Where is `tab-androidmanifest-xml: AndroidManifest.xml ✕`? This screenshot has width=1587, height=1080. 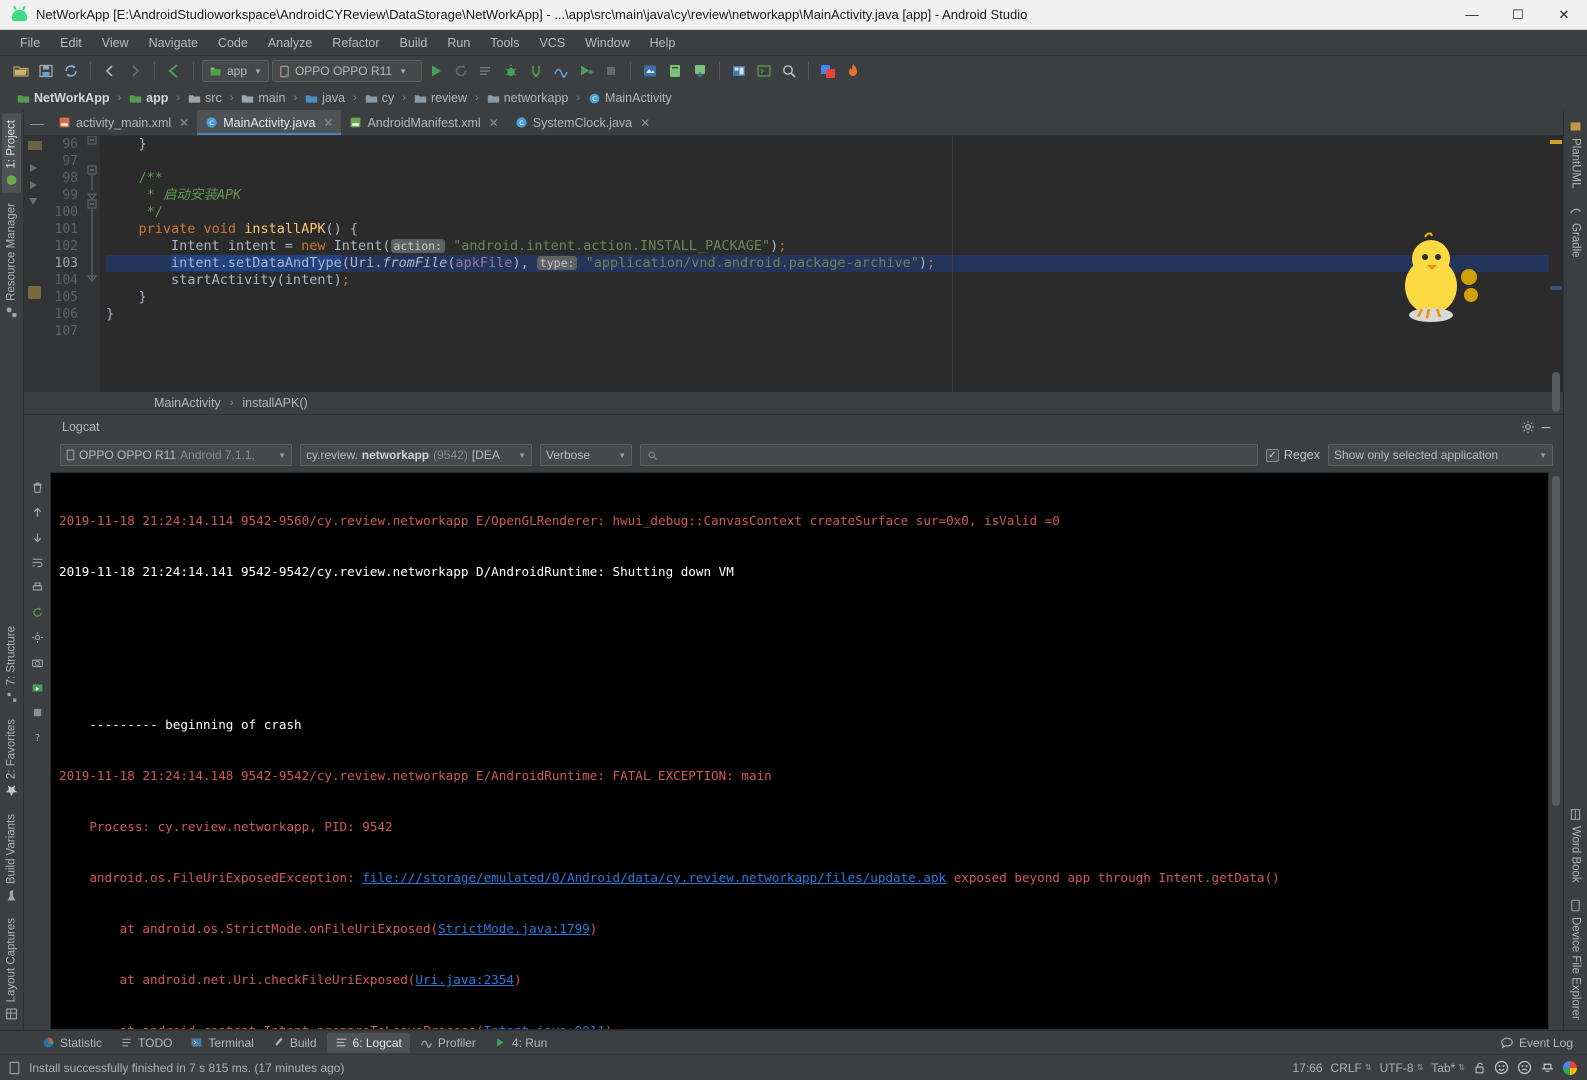 tab-androidmanifest-xml: AndroidManifest.xml ✕ is located at coordinates (423, 122).